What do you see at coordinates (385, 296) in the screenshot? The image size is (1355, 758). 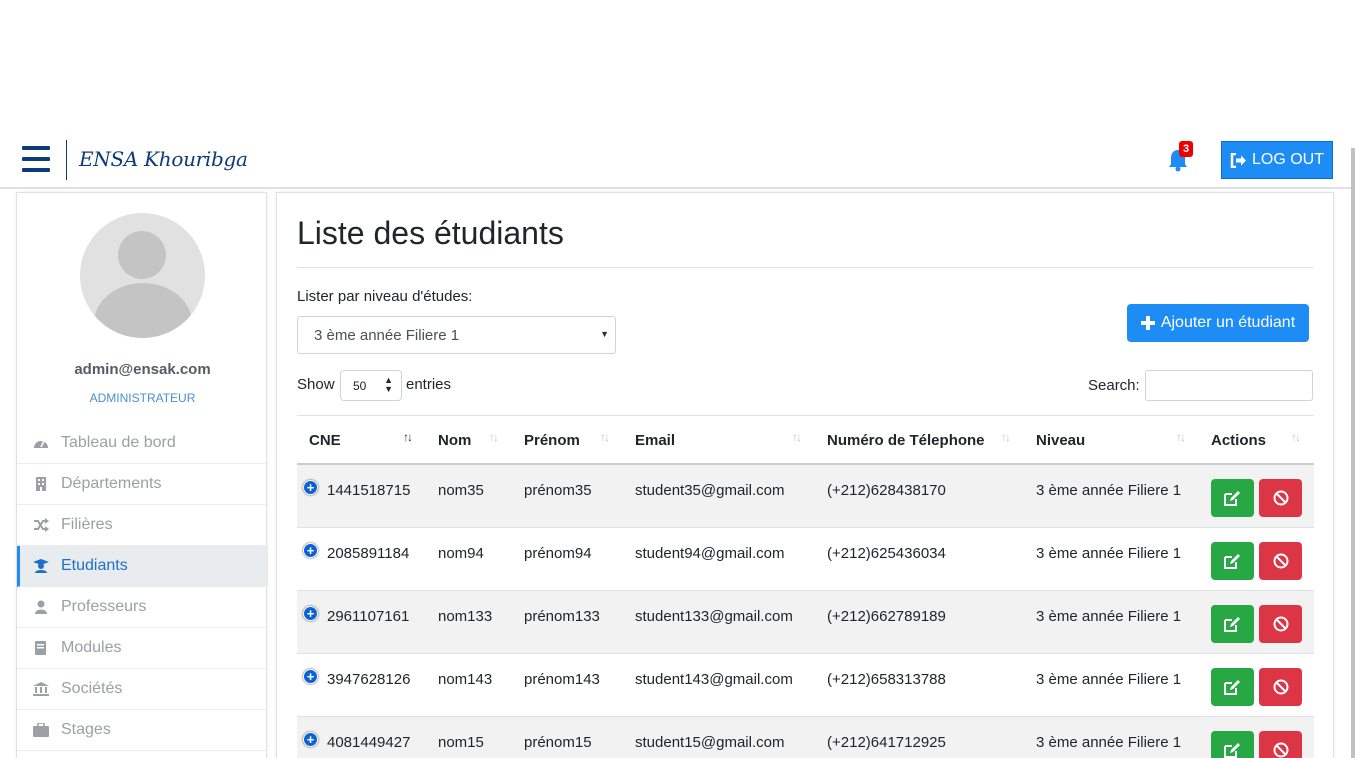 I see `level-filter-label: Lister par niveau d'études:` at bounding box center [385, 296].